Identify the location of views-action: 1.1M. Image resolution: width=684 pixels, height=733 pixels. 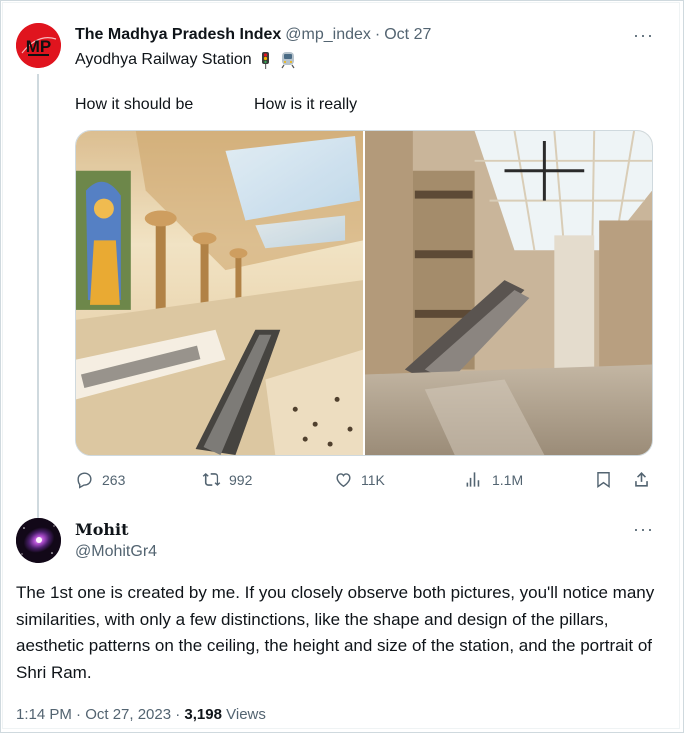
(494, 479).